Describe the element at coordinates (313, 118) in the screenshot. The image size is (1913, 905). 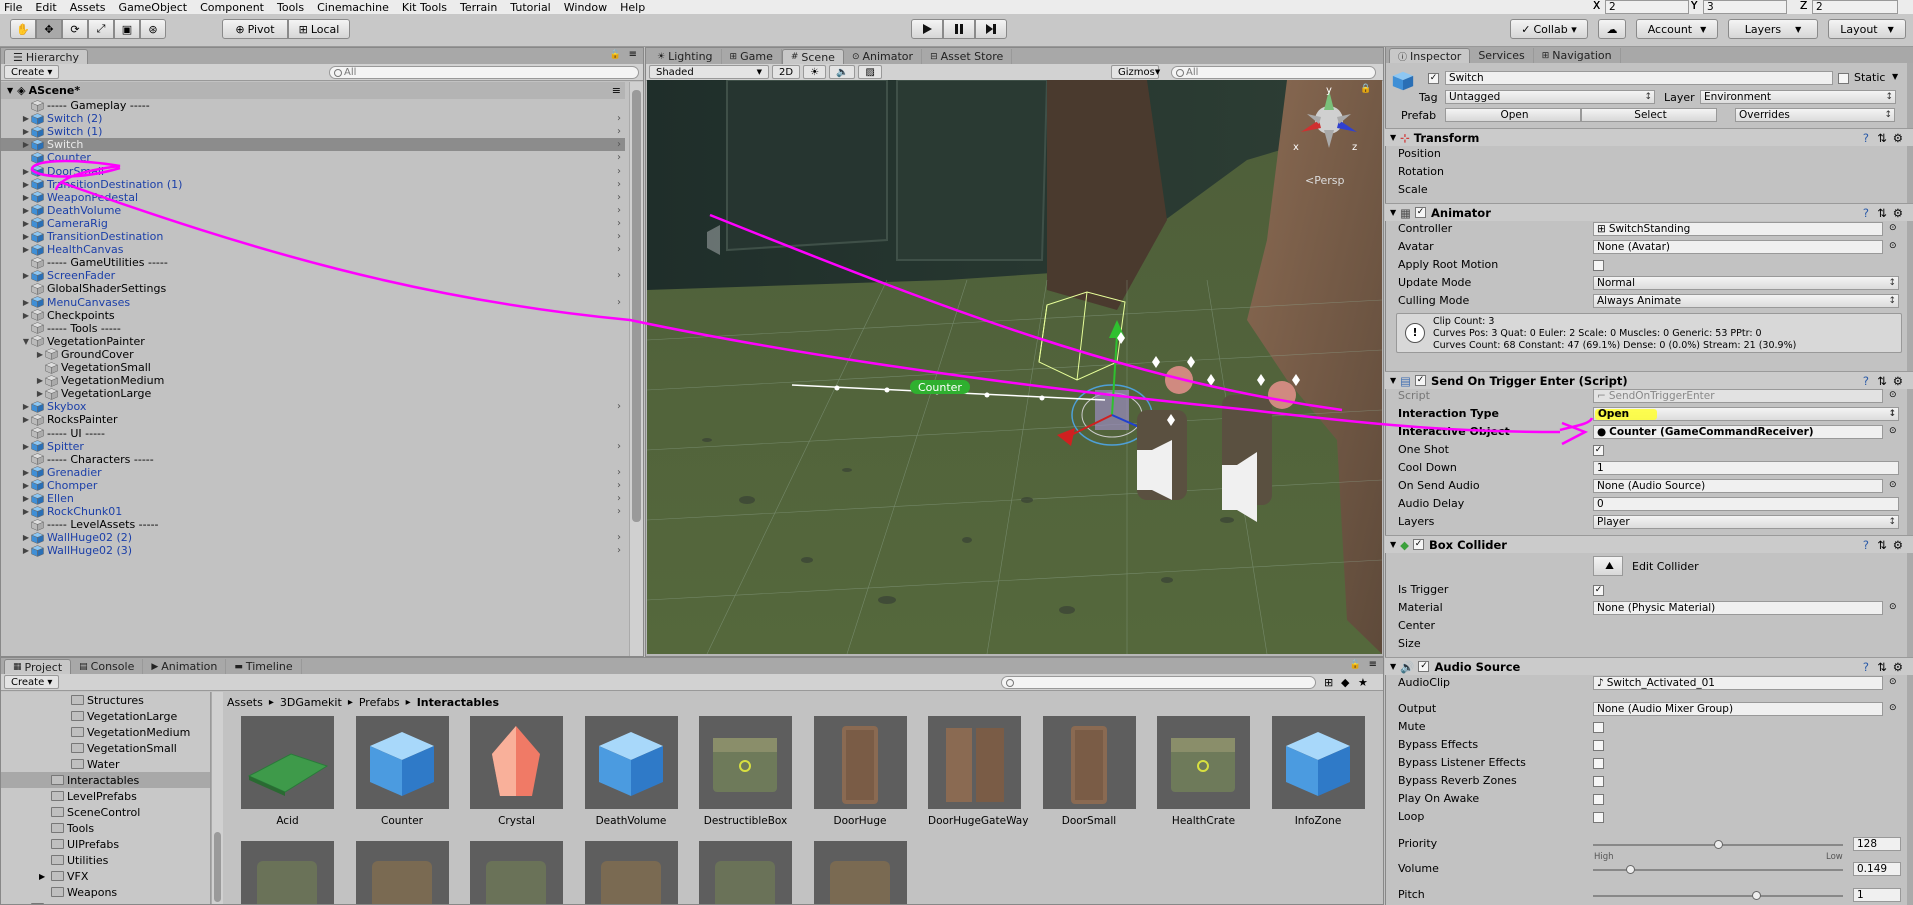
I see `hierarchy-item: ▶ Switch (2) ›` at that location.